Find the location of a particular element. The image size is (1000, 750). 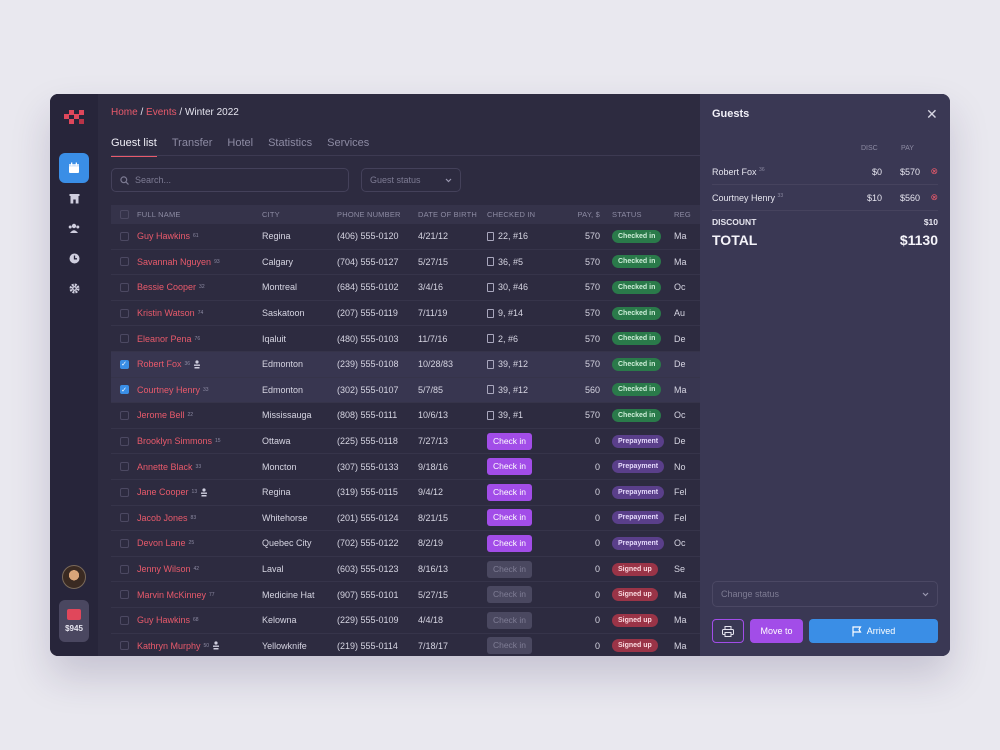

guest-name-cell: Jane Cooper 13 is located at coordinates (199, 492).